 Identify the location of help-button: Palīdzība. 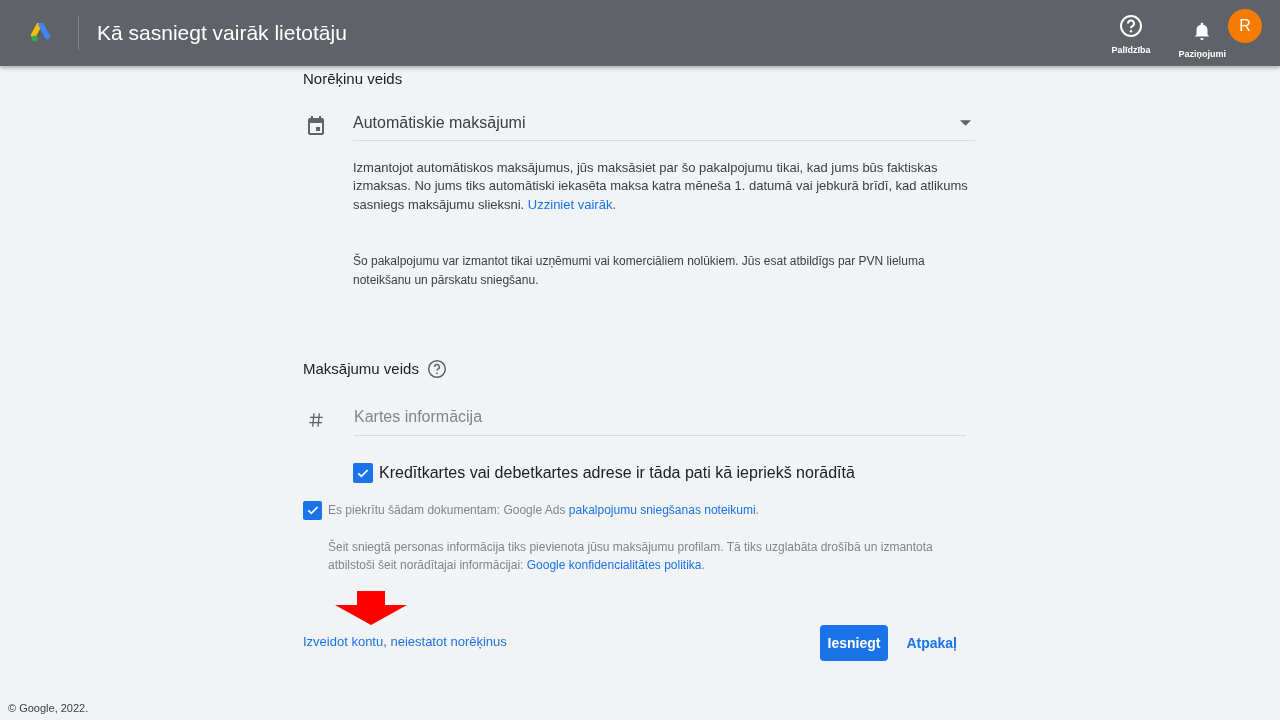
(1131, 35).